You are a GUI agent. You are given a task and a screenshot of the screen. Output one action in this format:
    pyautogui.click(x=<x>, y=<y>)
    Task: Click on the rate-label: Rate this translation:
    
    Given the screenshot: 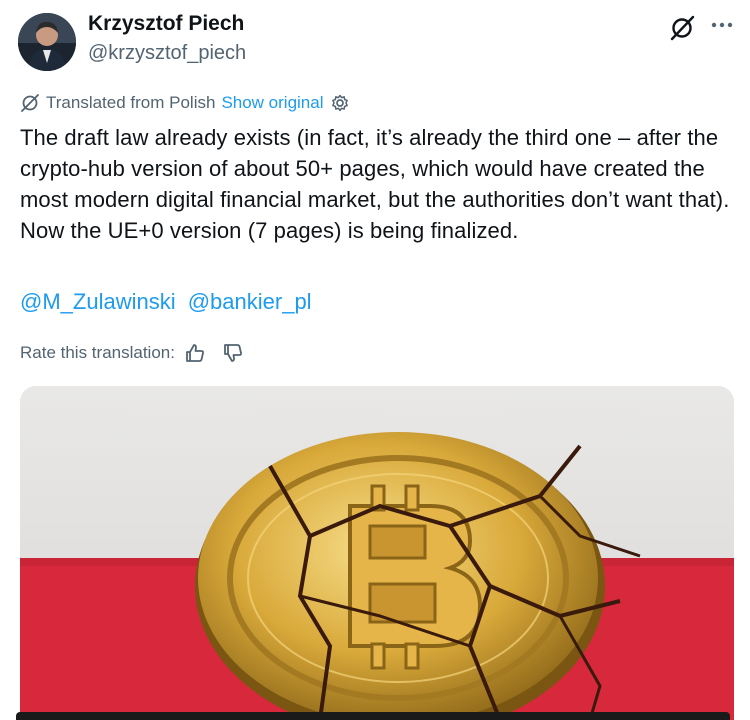 What is the action you would take?
    pyautogui.click(x=97, y=352)
    